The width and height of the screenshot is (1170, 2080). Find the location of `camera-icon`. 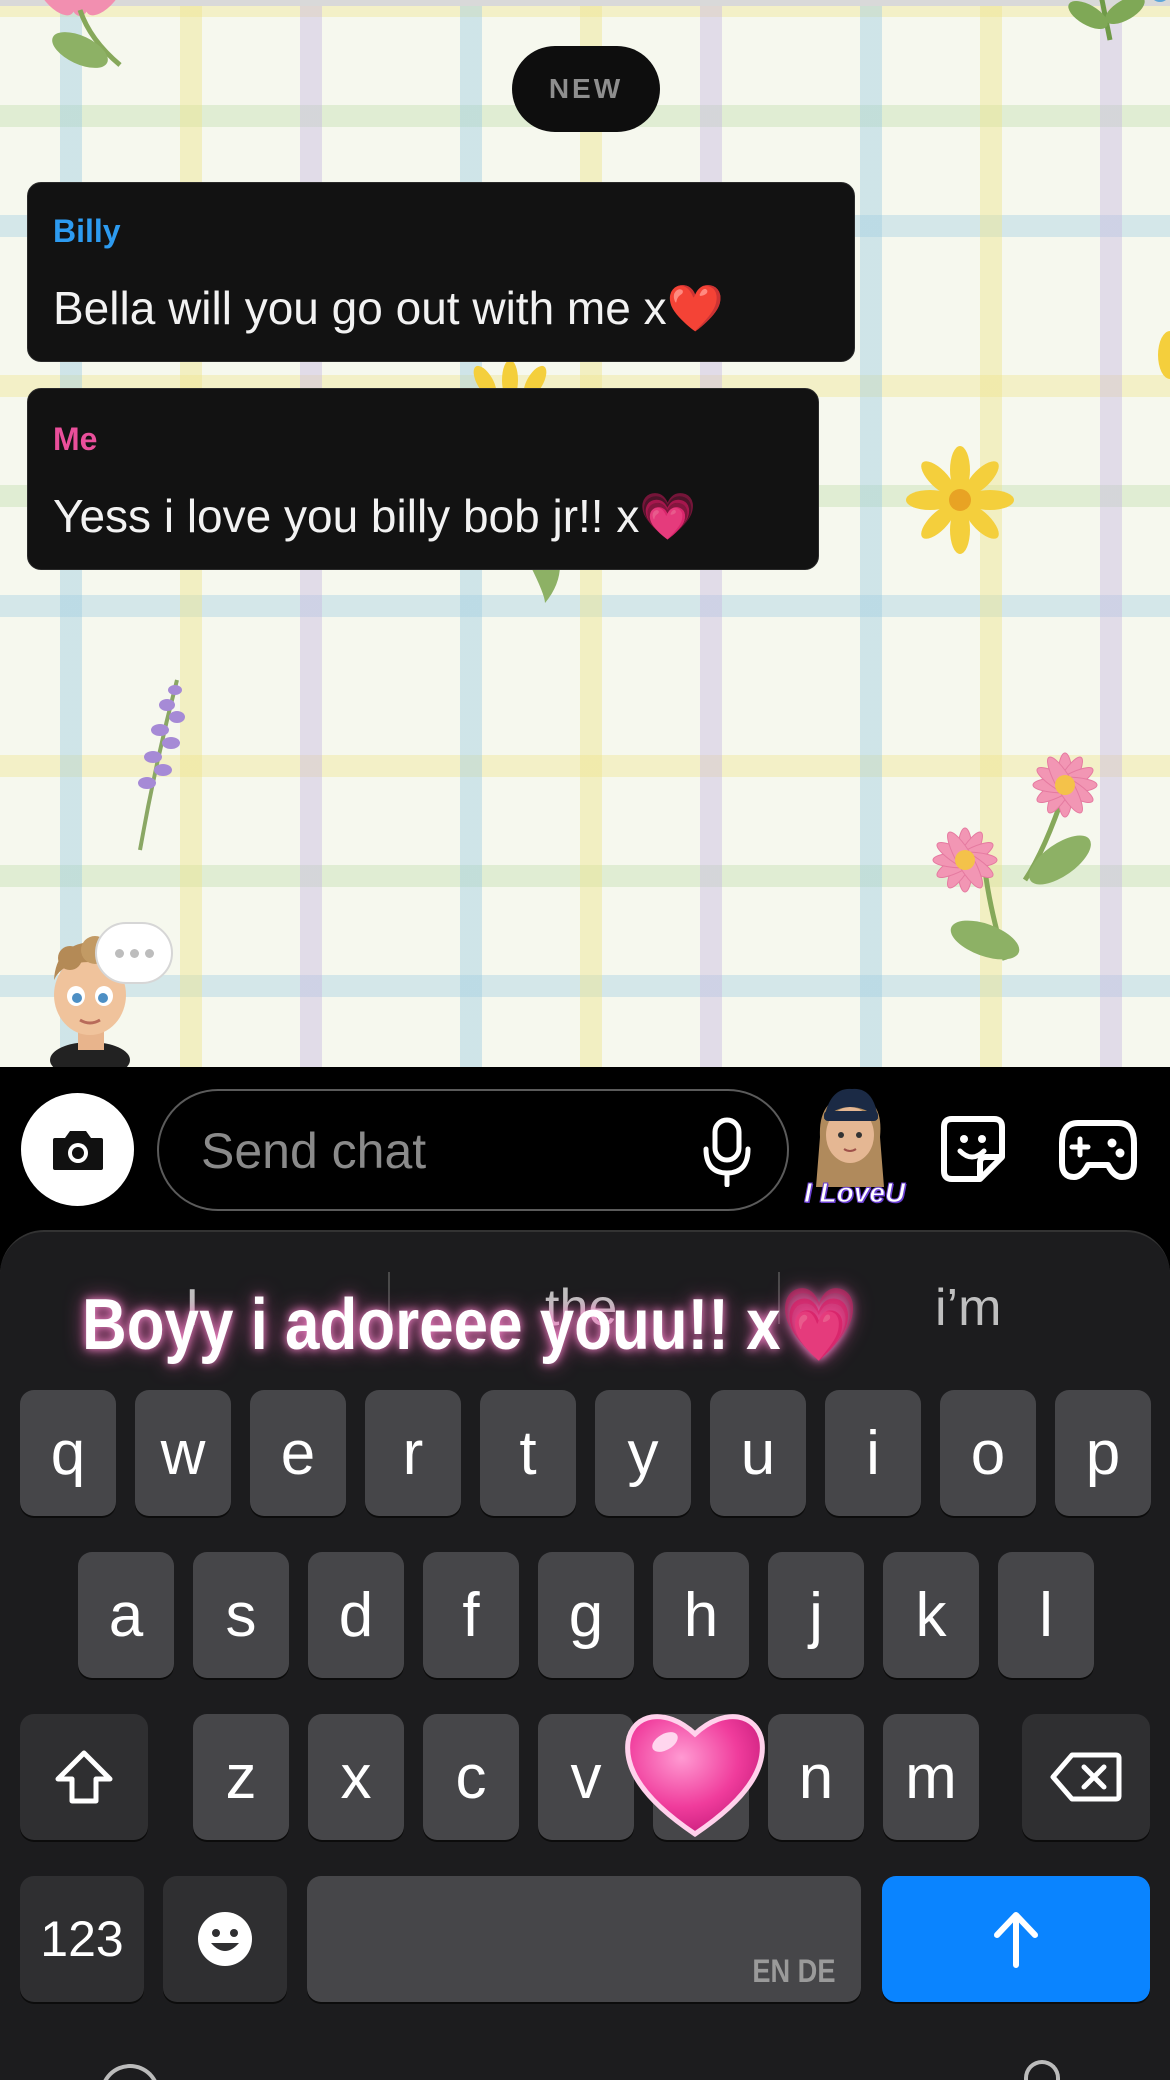

camera-icon is located at coordinates (77, 1150).